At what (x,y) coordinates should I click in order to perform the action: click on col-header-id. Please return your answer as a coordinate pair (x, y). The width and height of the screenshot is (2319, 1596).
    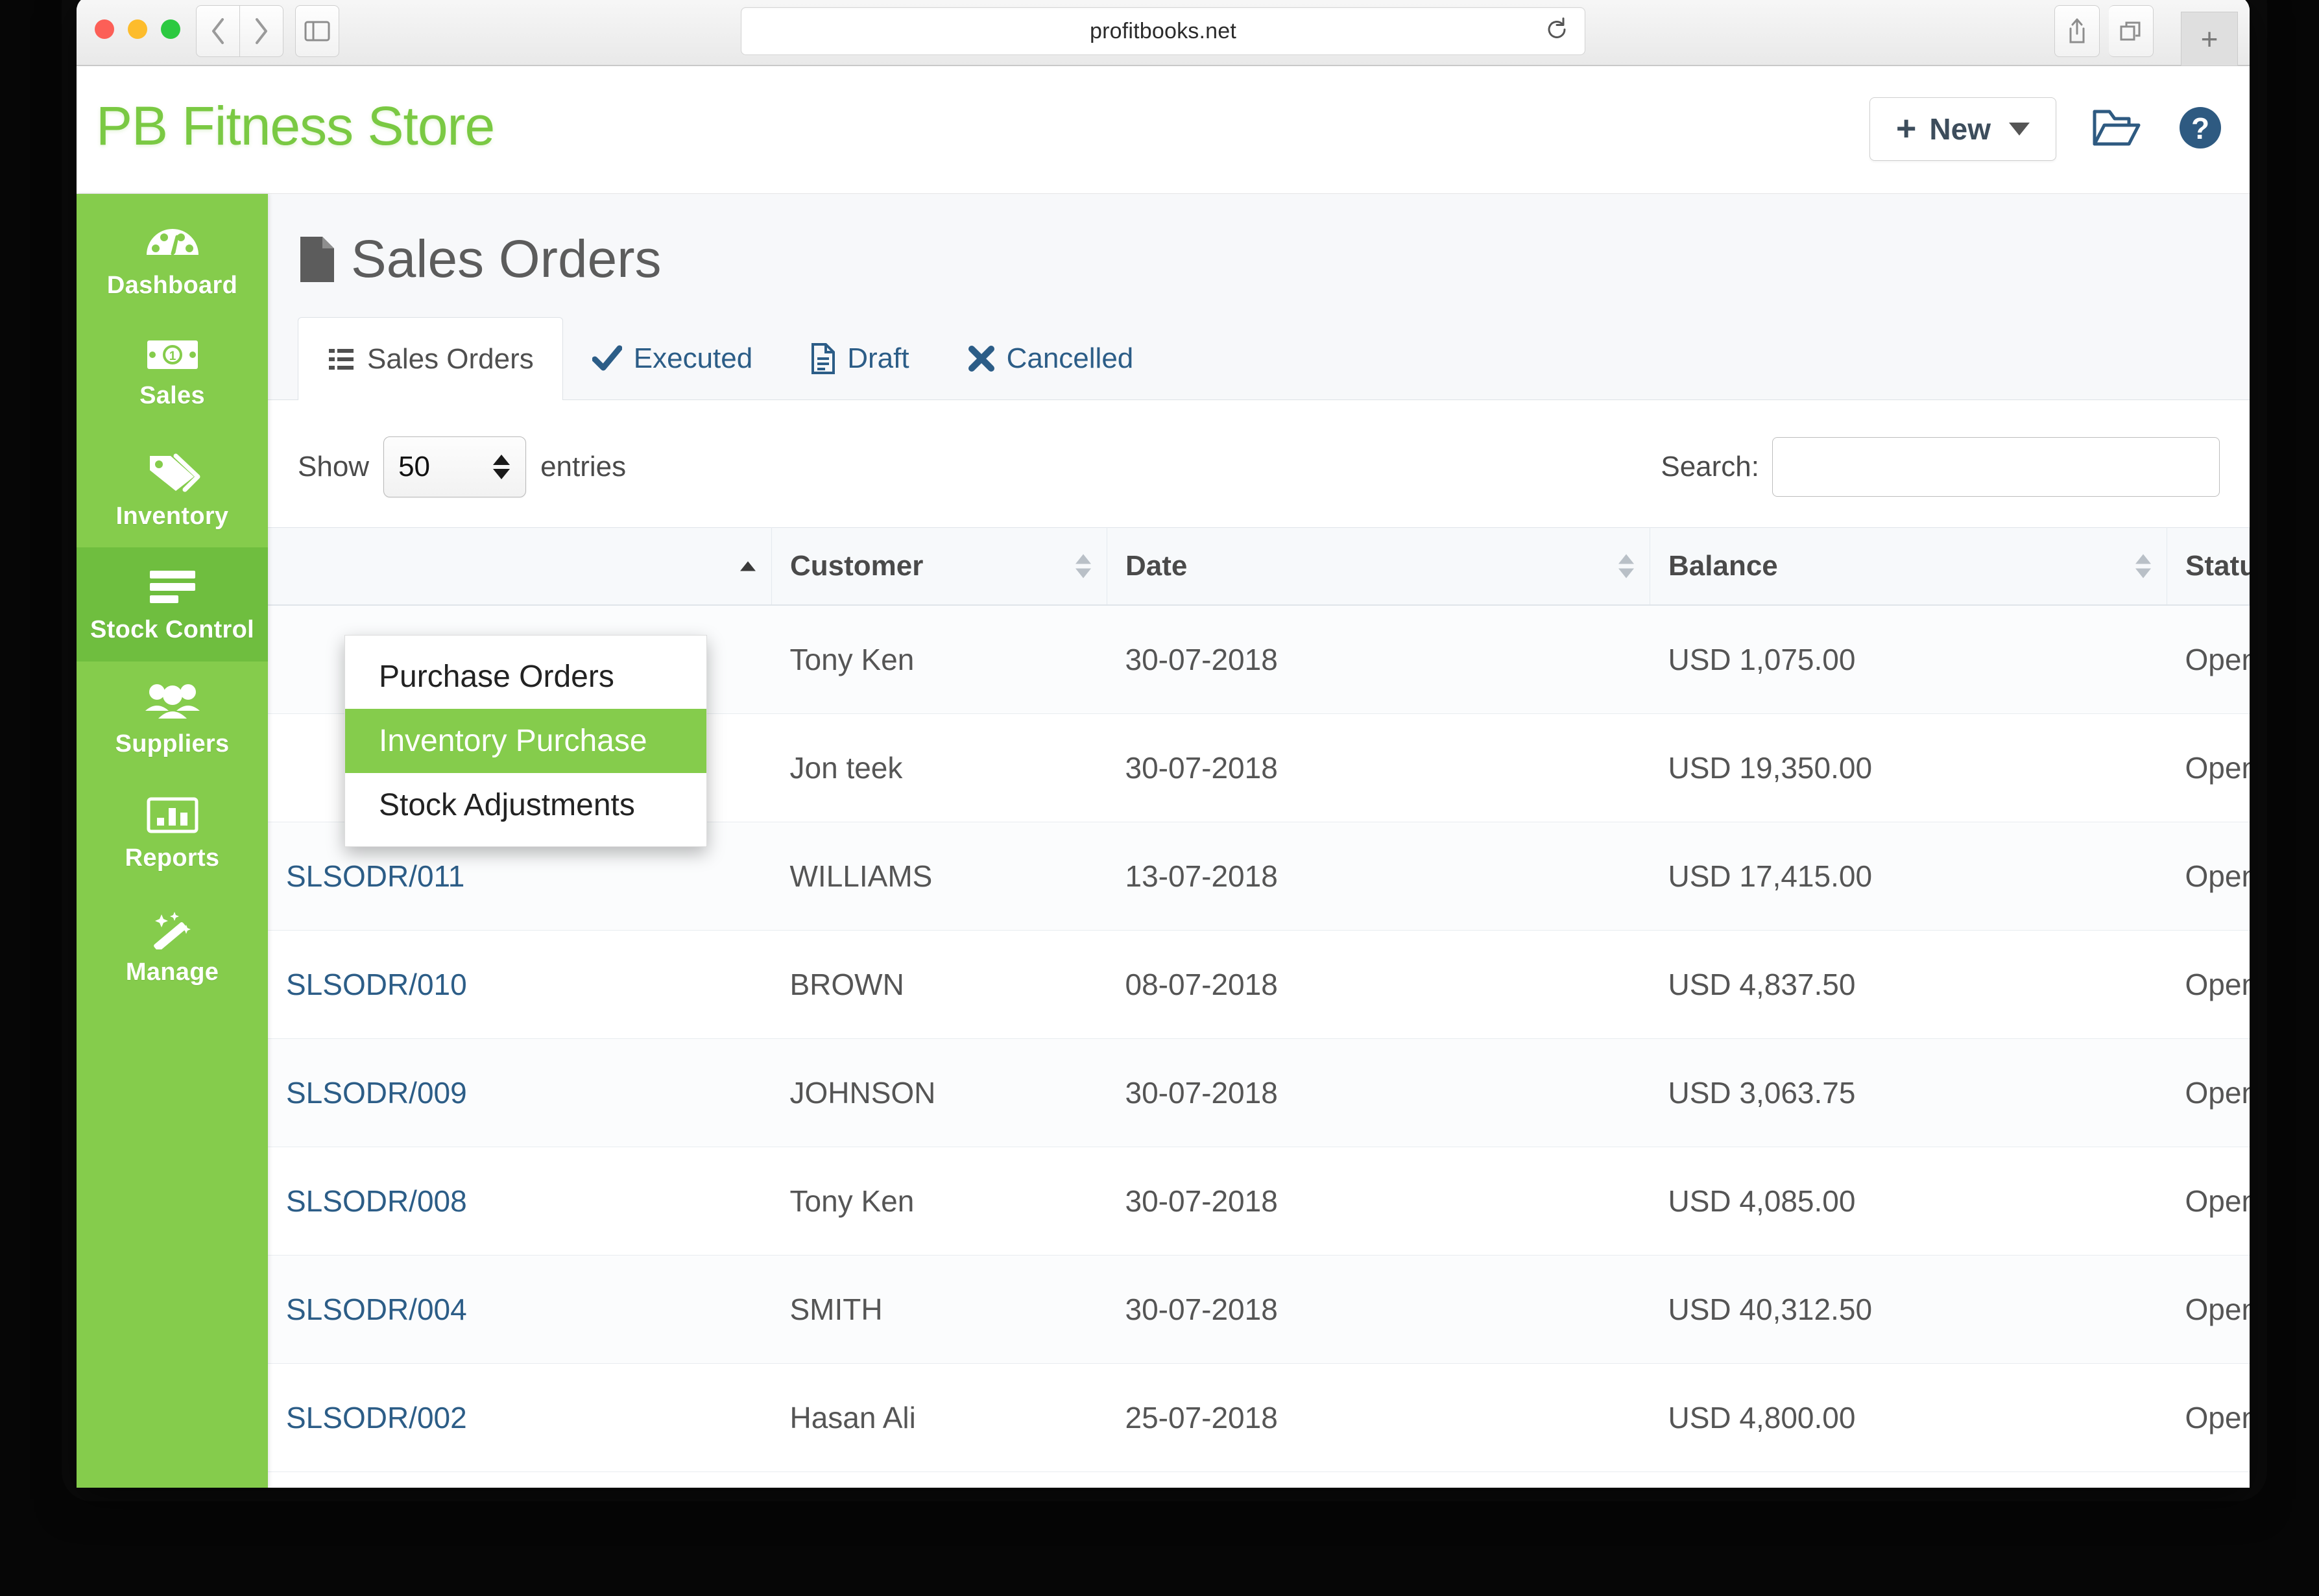
    Looking at the image, I should click on (520, 566).